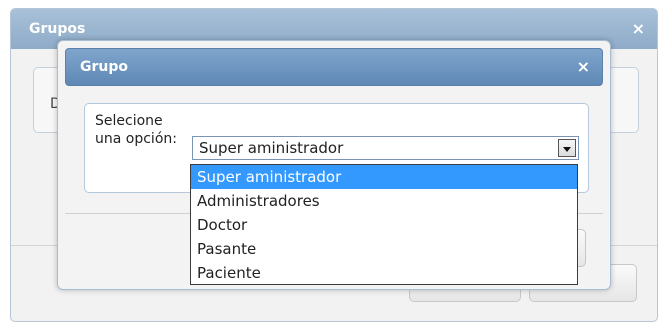 The width and height of the screenshot is (660, 324). Describe the element at coordinates (384, 201) in the screenshot. I see `select-option-administradores: Administradores` at that location.